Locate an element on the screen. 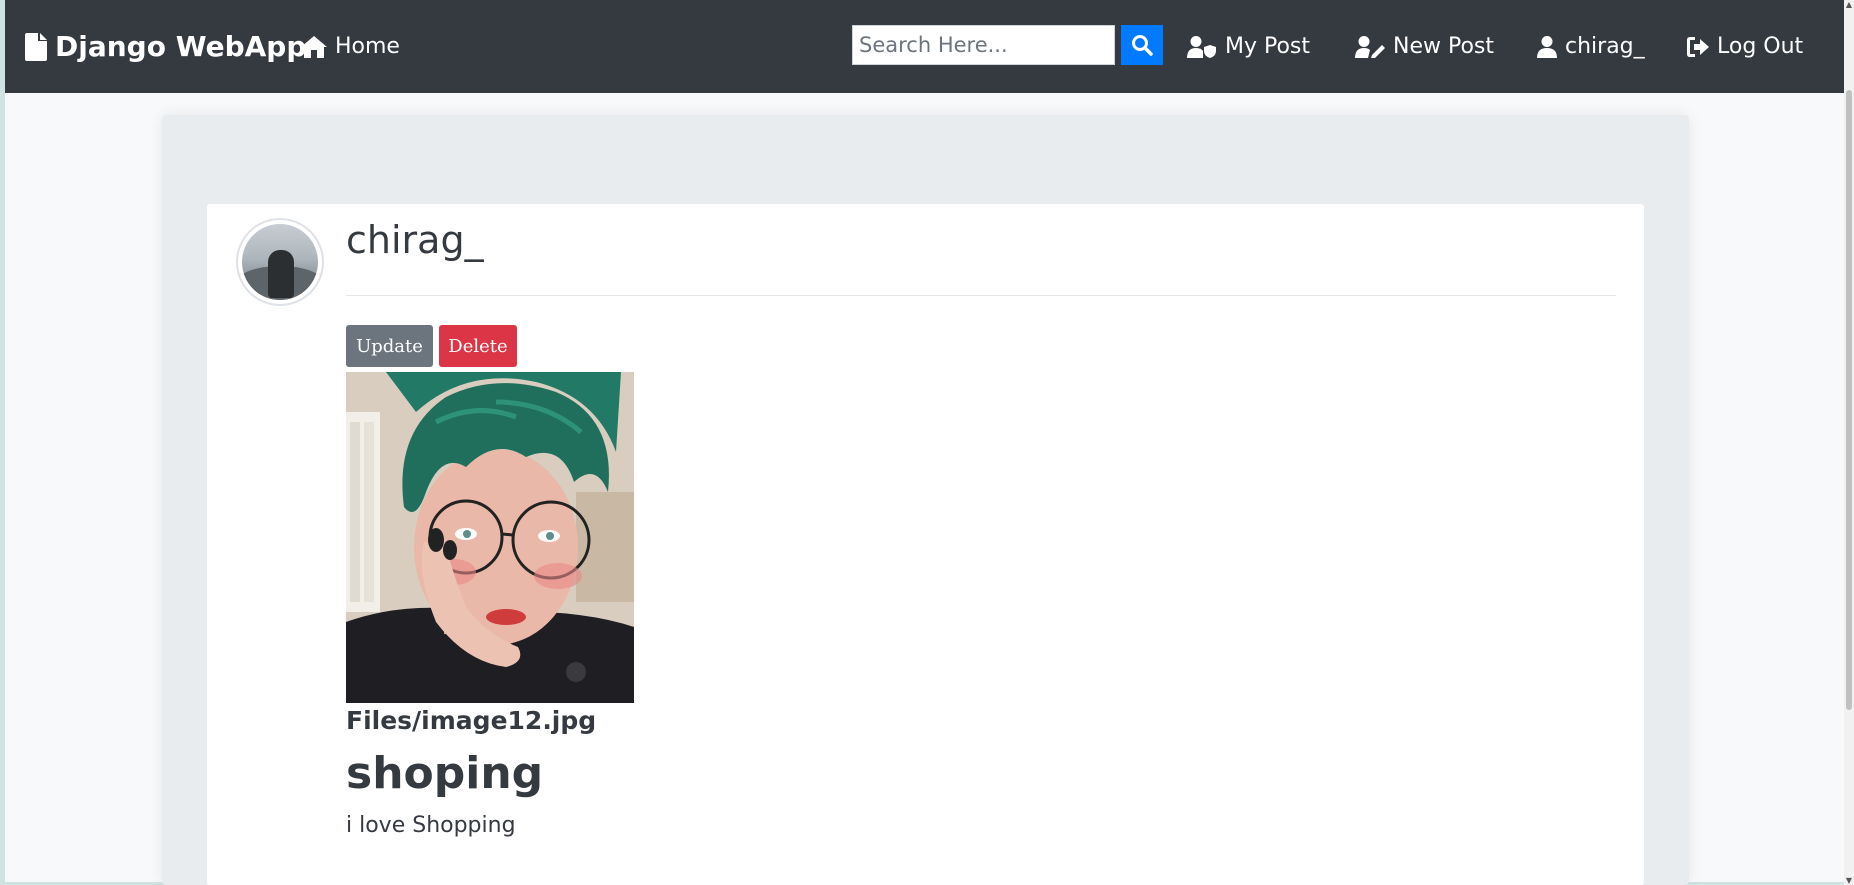 This screenshot has width=1854, height=885. brand-link: Django WebApp is located at coordinates (165, 46).